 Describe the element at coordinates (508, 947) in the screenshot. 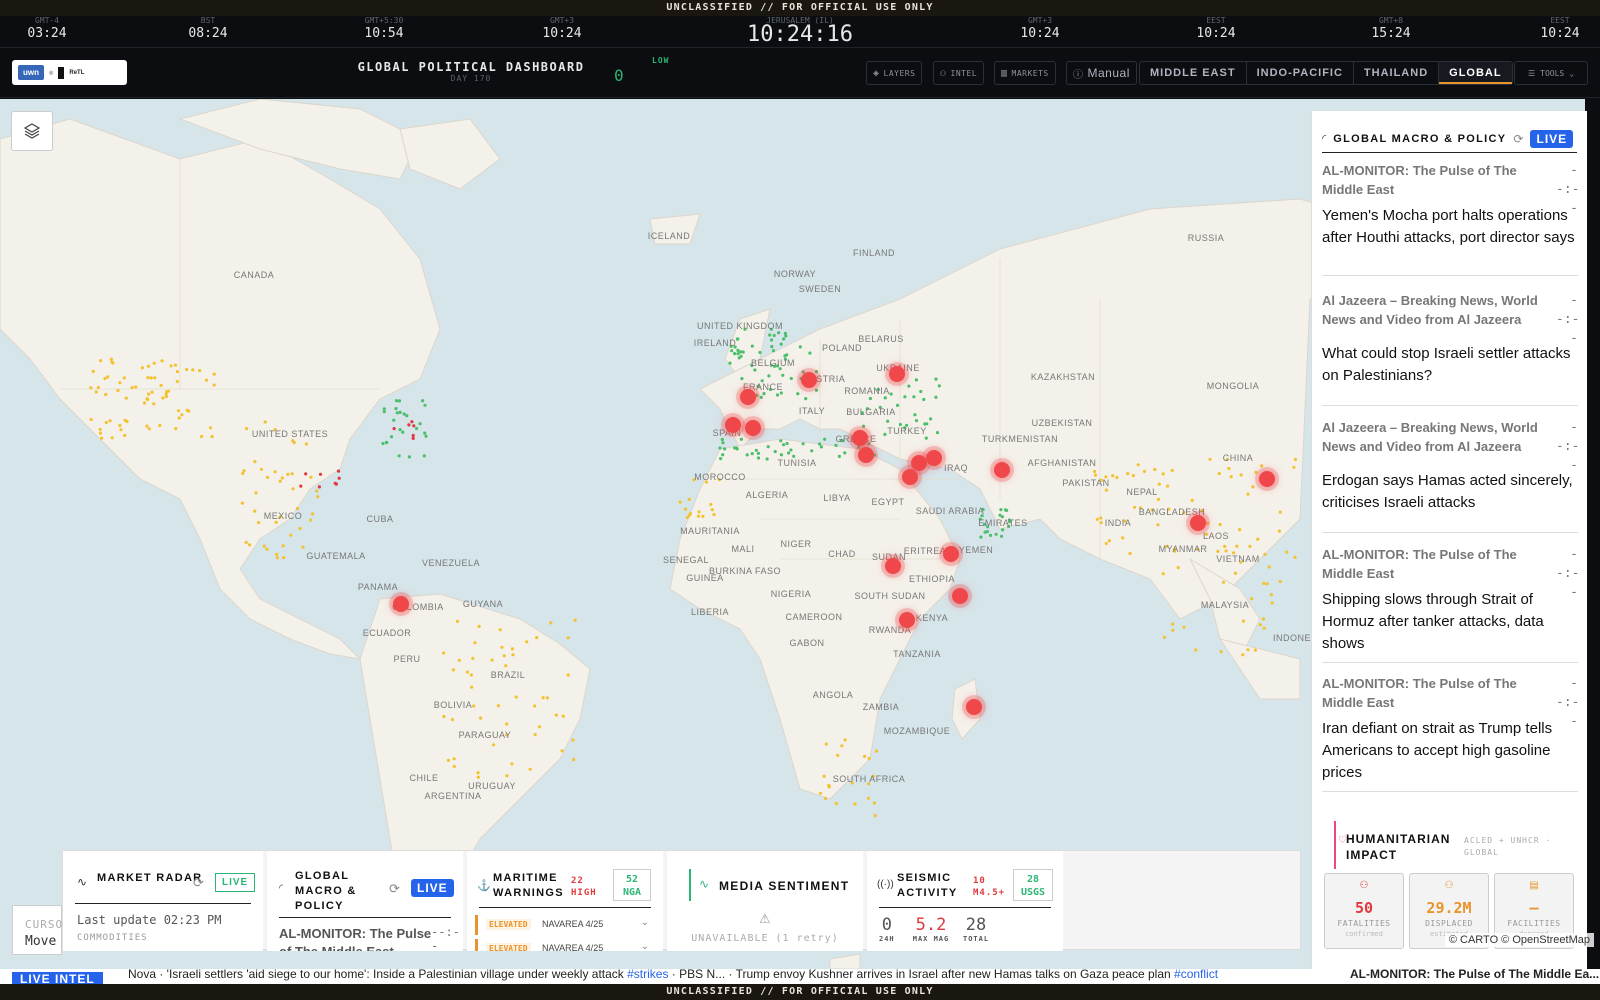

I see `severity-badge: ELEVATED` at that location.